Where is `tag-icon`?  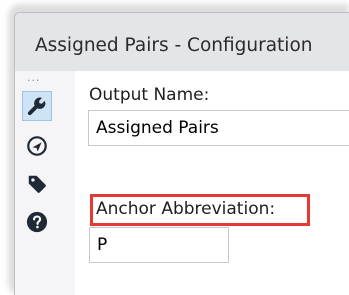
tag-icon is located at coordinates (37, 184).